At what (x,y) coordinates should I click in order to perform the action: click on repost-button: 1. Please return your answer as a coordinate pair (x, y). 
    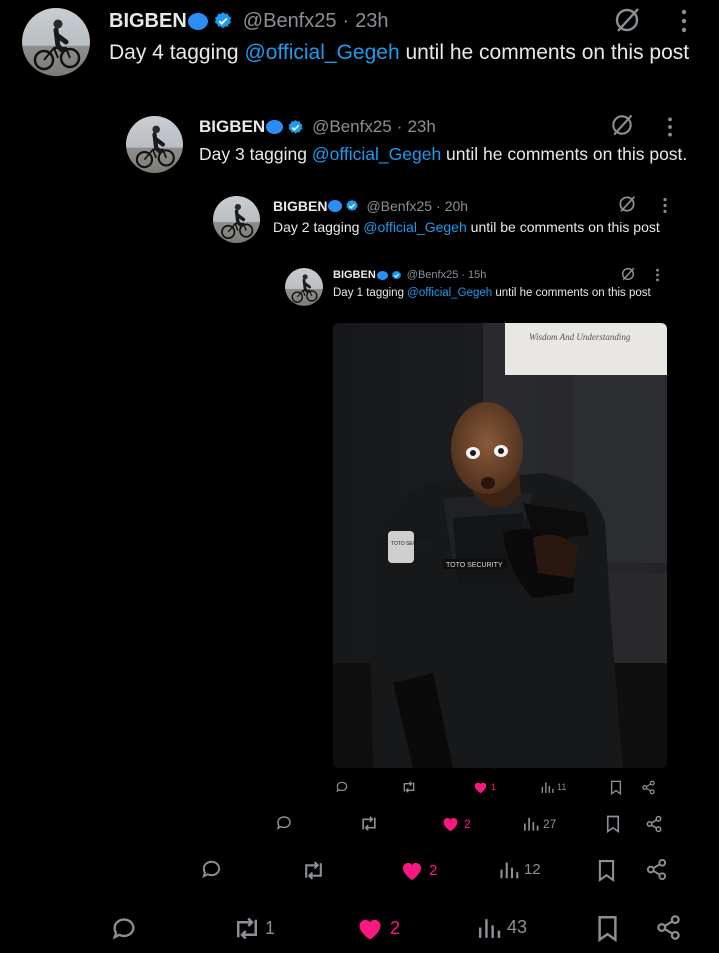
    Looking at the image, I should click on (253, 928).